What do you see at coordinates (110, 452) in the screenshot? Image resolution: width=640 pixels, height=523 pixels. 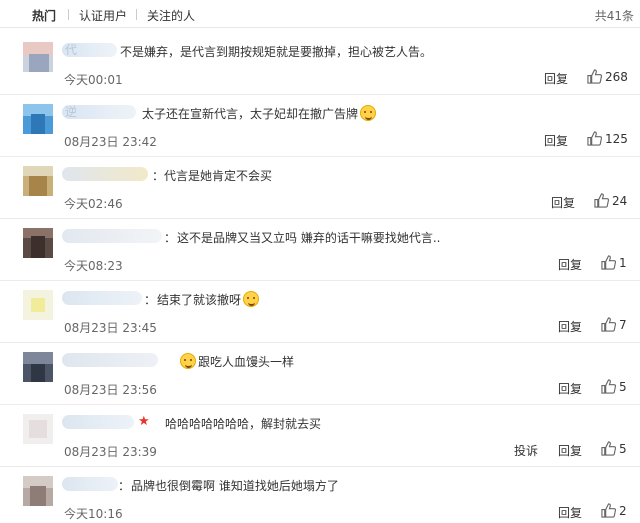 I see `comment-time: 08月23日 23:39` at bounding box center [110, 452].